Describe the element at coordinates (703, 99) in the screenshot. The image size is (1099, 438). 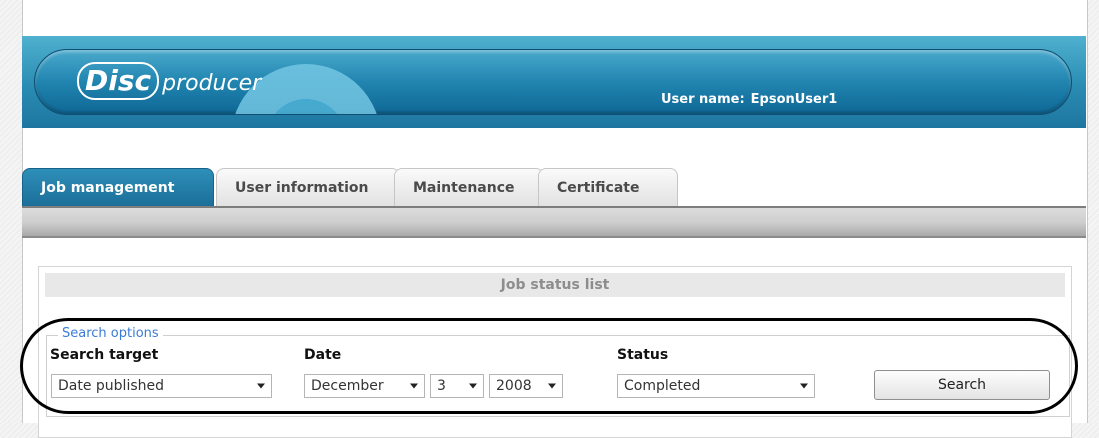
I see `user-name-label: User name:` at that location.